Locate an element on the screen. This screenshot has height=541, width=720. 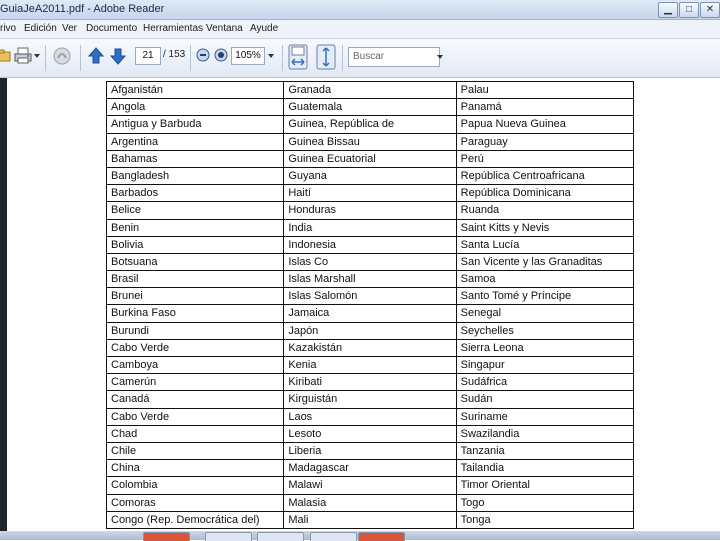
country-cell: Guinea Bissau is located at coordinates (370, 141).